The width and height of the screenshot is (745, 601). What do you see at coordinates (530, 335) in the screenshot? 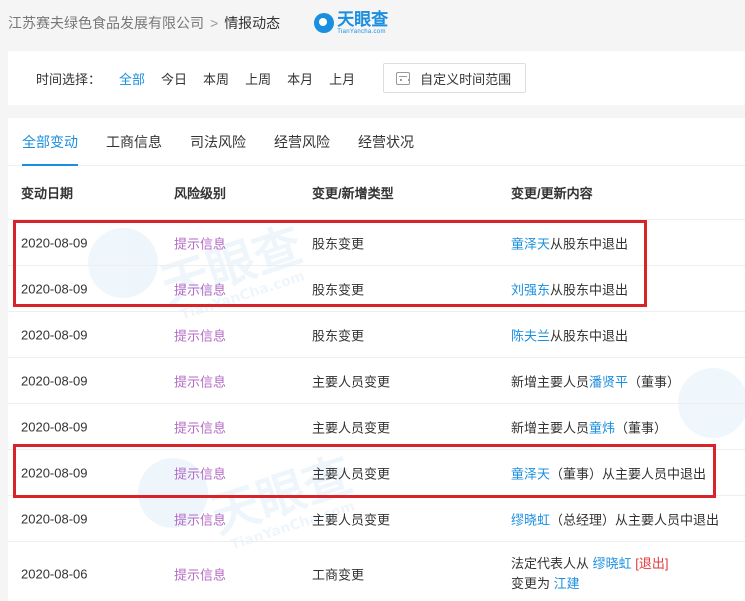
I see `person-link: 陈夫兰` at bounding box center [530, 335].